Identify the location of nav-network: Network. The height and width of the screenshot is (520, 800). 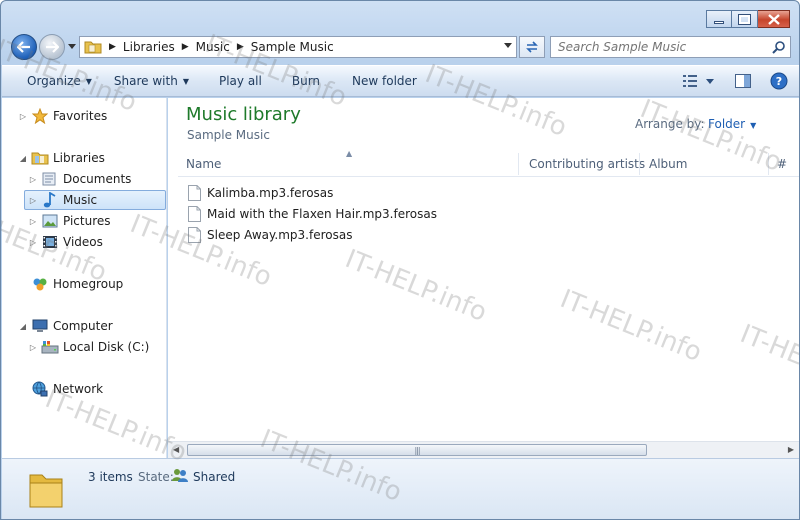
(60, 389).